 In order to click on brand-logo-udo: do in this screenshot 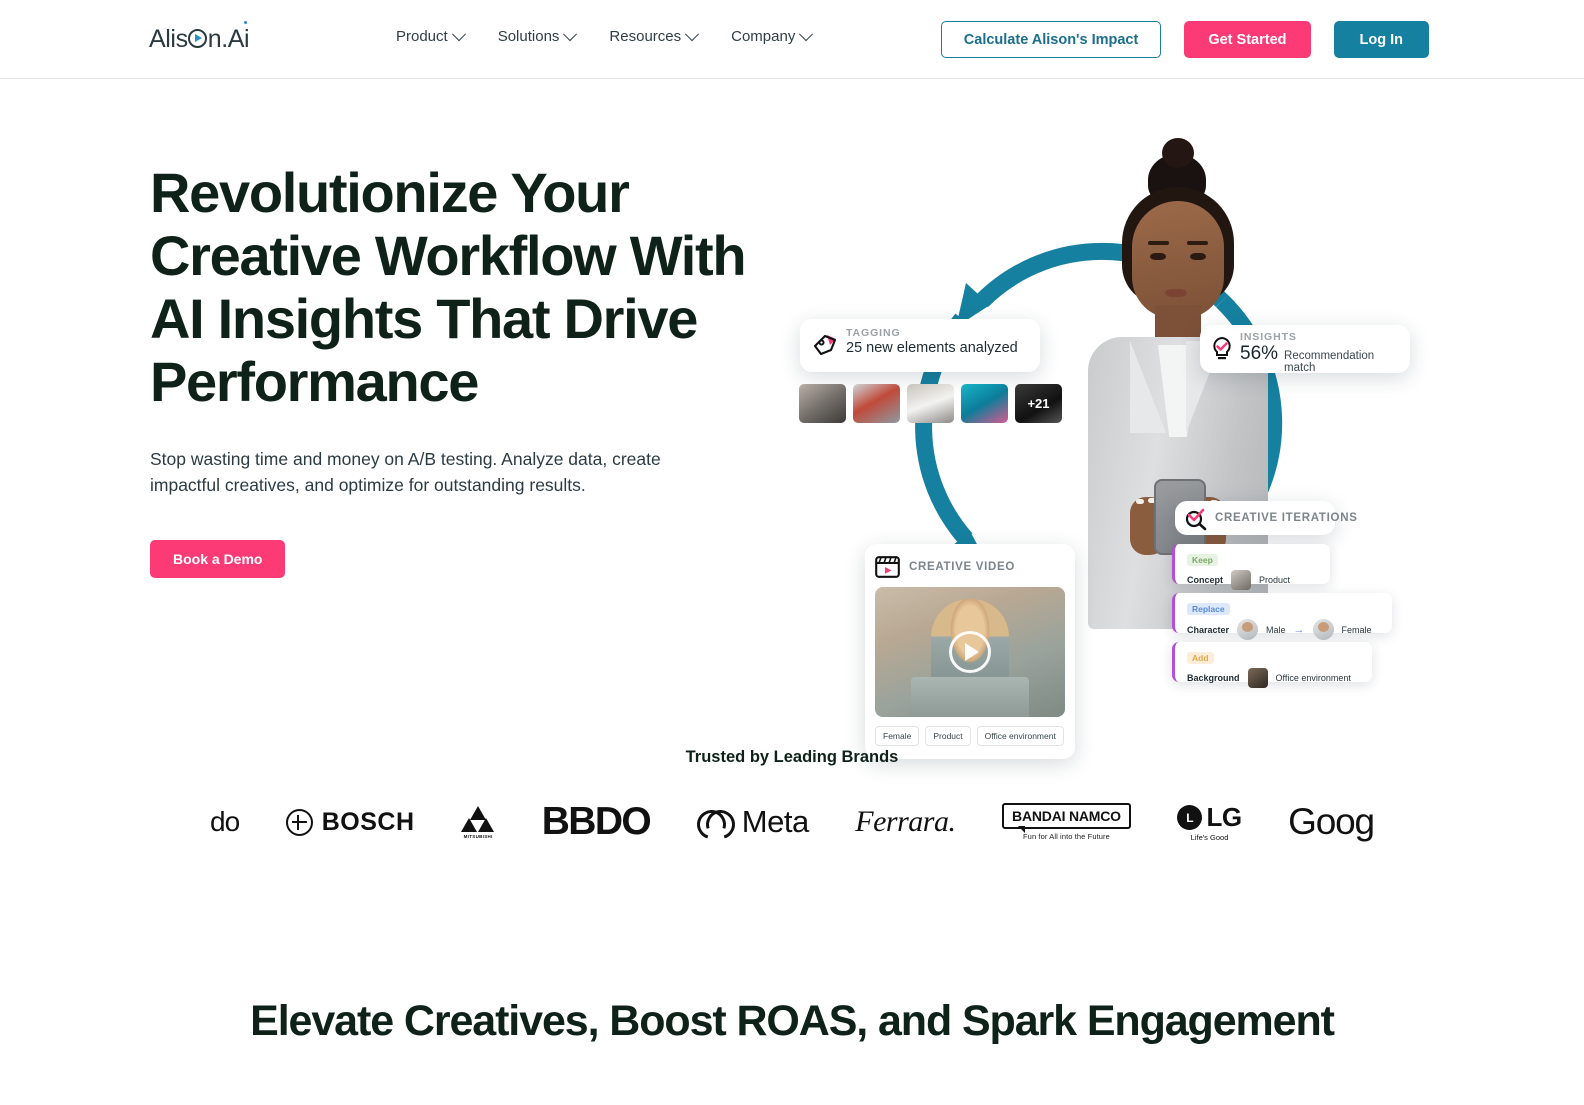, I will do `click(225, 821)`.